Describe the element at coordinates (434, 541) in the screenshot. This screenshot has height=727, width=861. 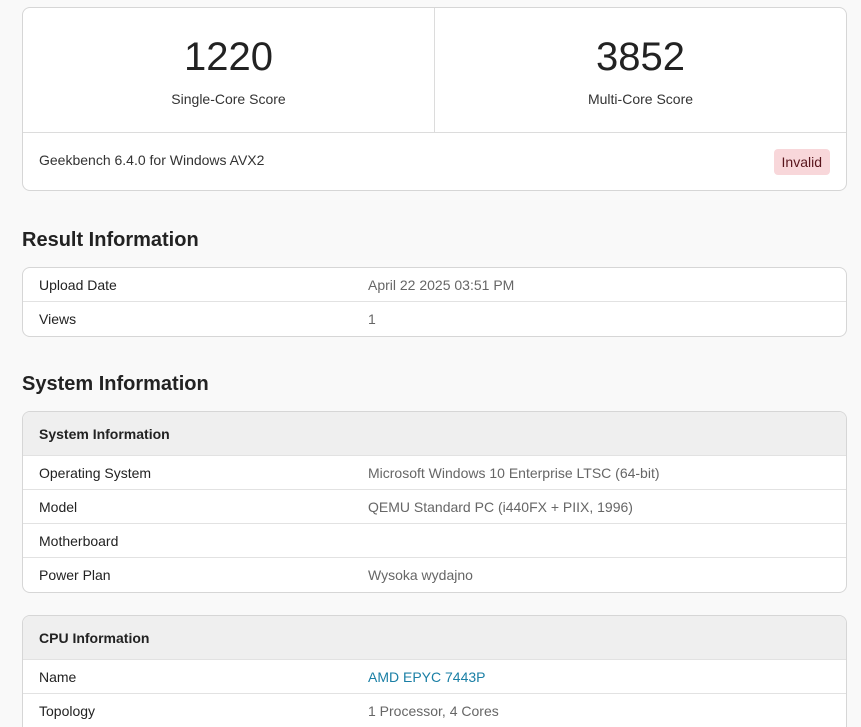
I see `table-row: Motherboard` at that location.